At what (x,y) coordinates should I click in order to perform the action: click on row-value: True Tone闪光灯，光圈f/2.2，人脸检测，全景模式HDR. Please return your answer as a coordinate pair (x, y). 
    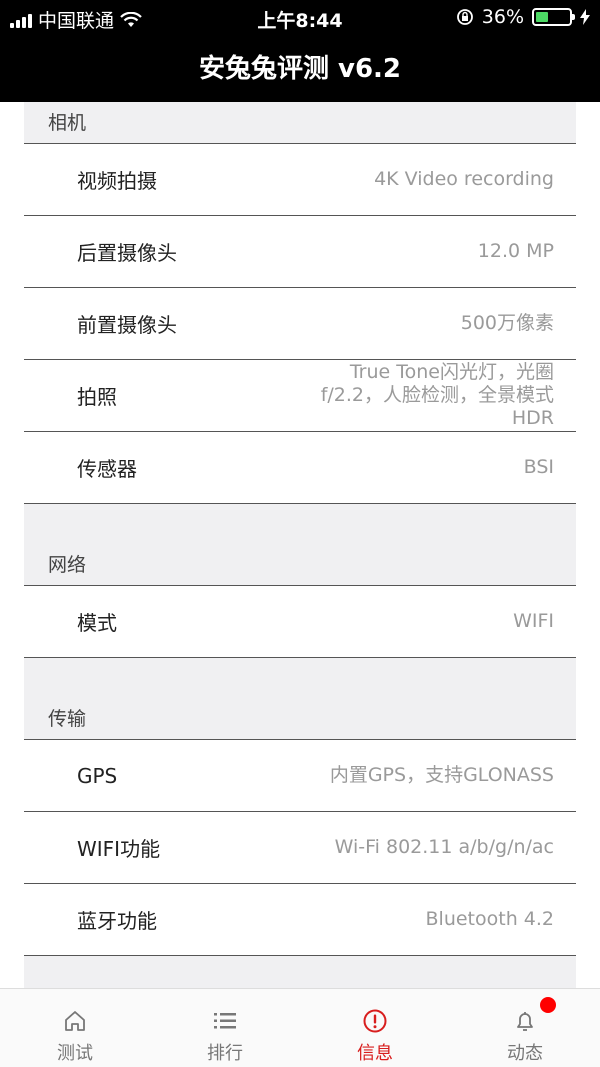
    Looking at the image, I should click on (437, 395).